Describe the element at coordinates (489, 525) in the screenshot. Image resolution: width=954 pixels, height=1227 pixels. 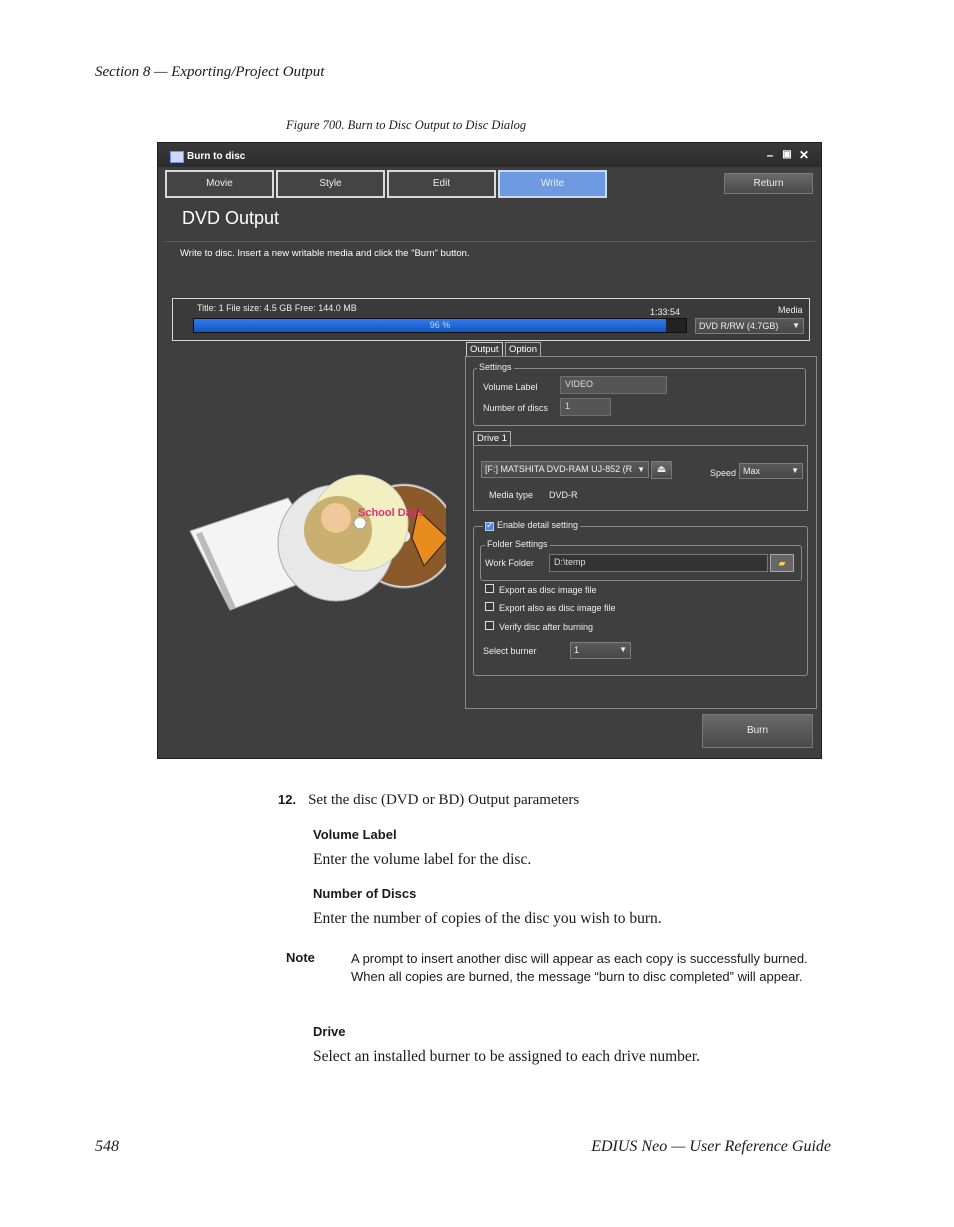
I see `enable-detail-checkbox` at that location.